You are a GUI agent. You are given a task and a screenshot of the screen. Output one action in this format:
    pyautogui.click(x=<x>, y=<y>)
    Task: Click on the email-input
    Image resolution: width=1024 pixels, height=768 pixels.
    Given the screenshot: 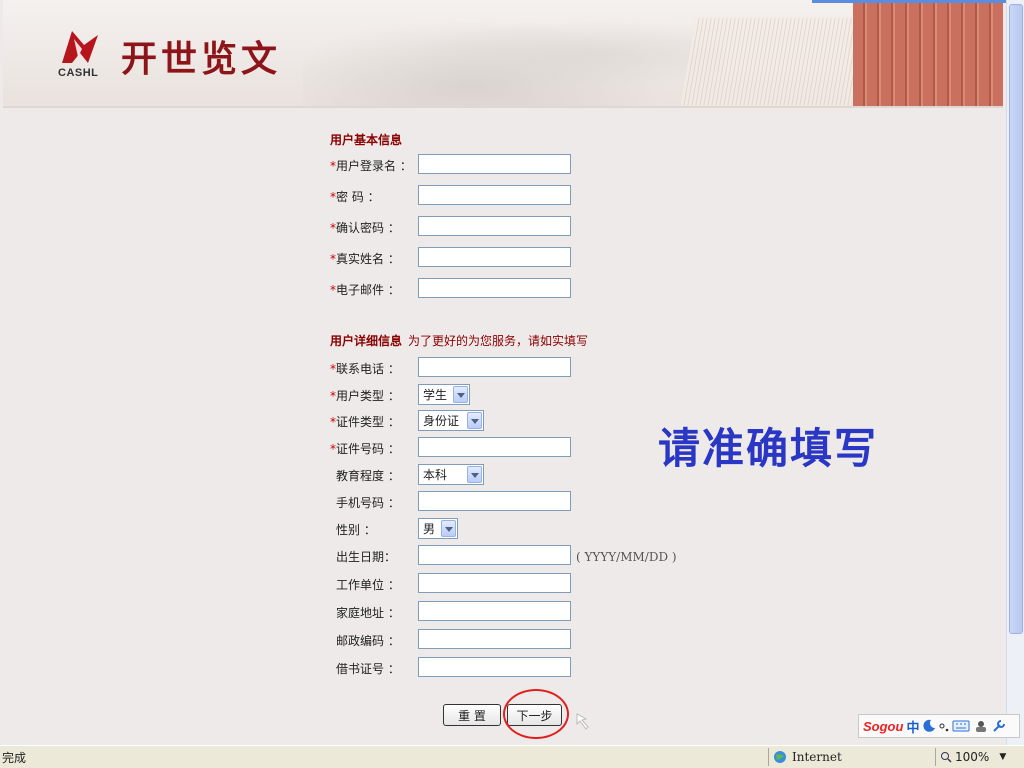 What is the action you would take?
    pyautogui.click(x=494, y=288)
    